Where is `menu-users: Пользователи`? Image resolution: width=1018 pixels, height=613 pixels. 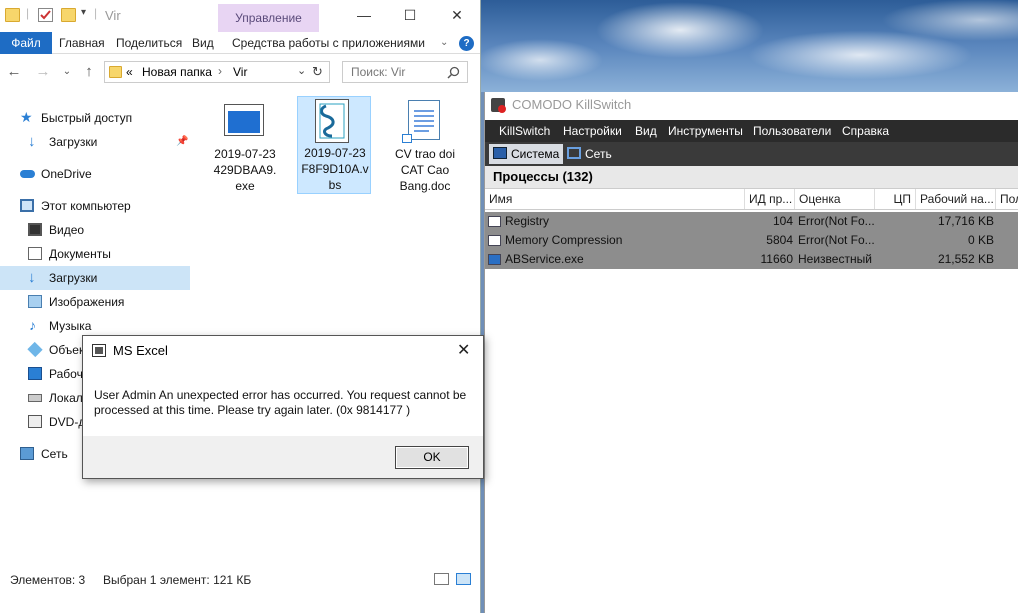 menu-users: Пользователи is located at coordinates (792, 131).